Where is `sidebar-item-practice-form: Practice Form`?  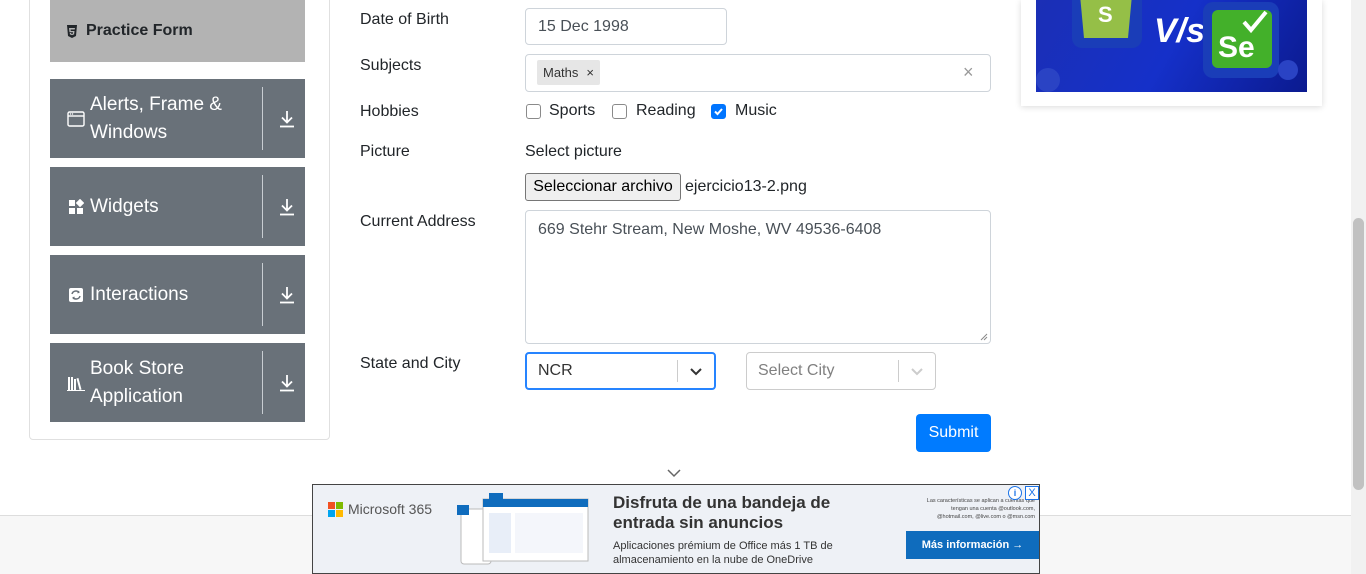
sidebar-item-practice-form: Practice Form is located at coordinates (177, 31).